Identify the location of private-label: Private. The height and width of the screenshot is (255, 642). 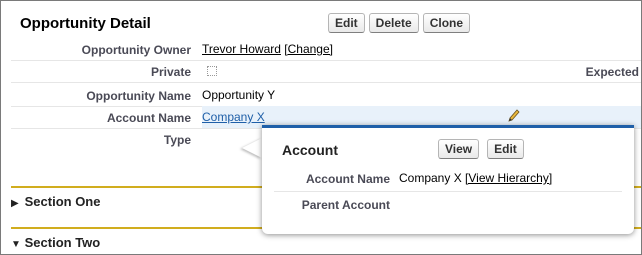
(170, 72).